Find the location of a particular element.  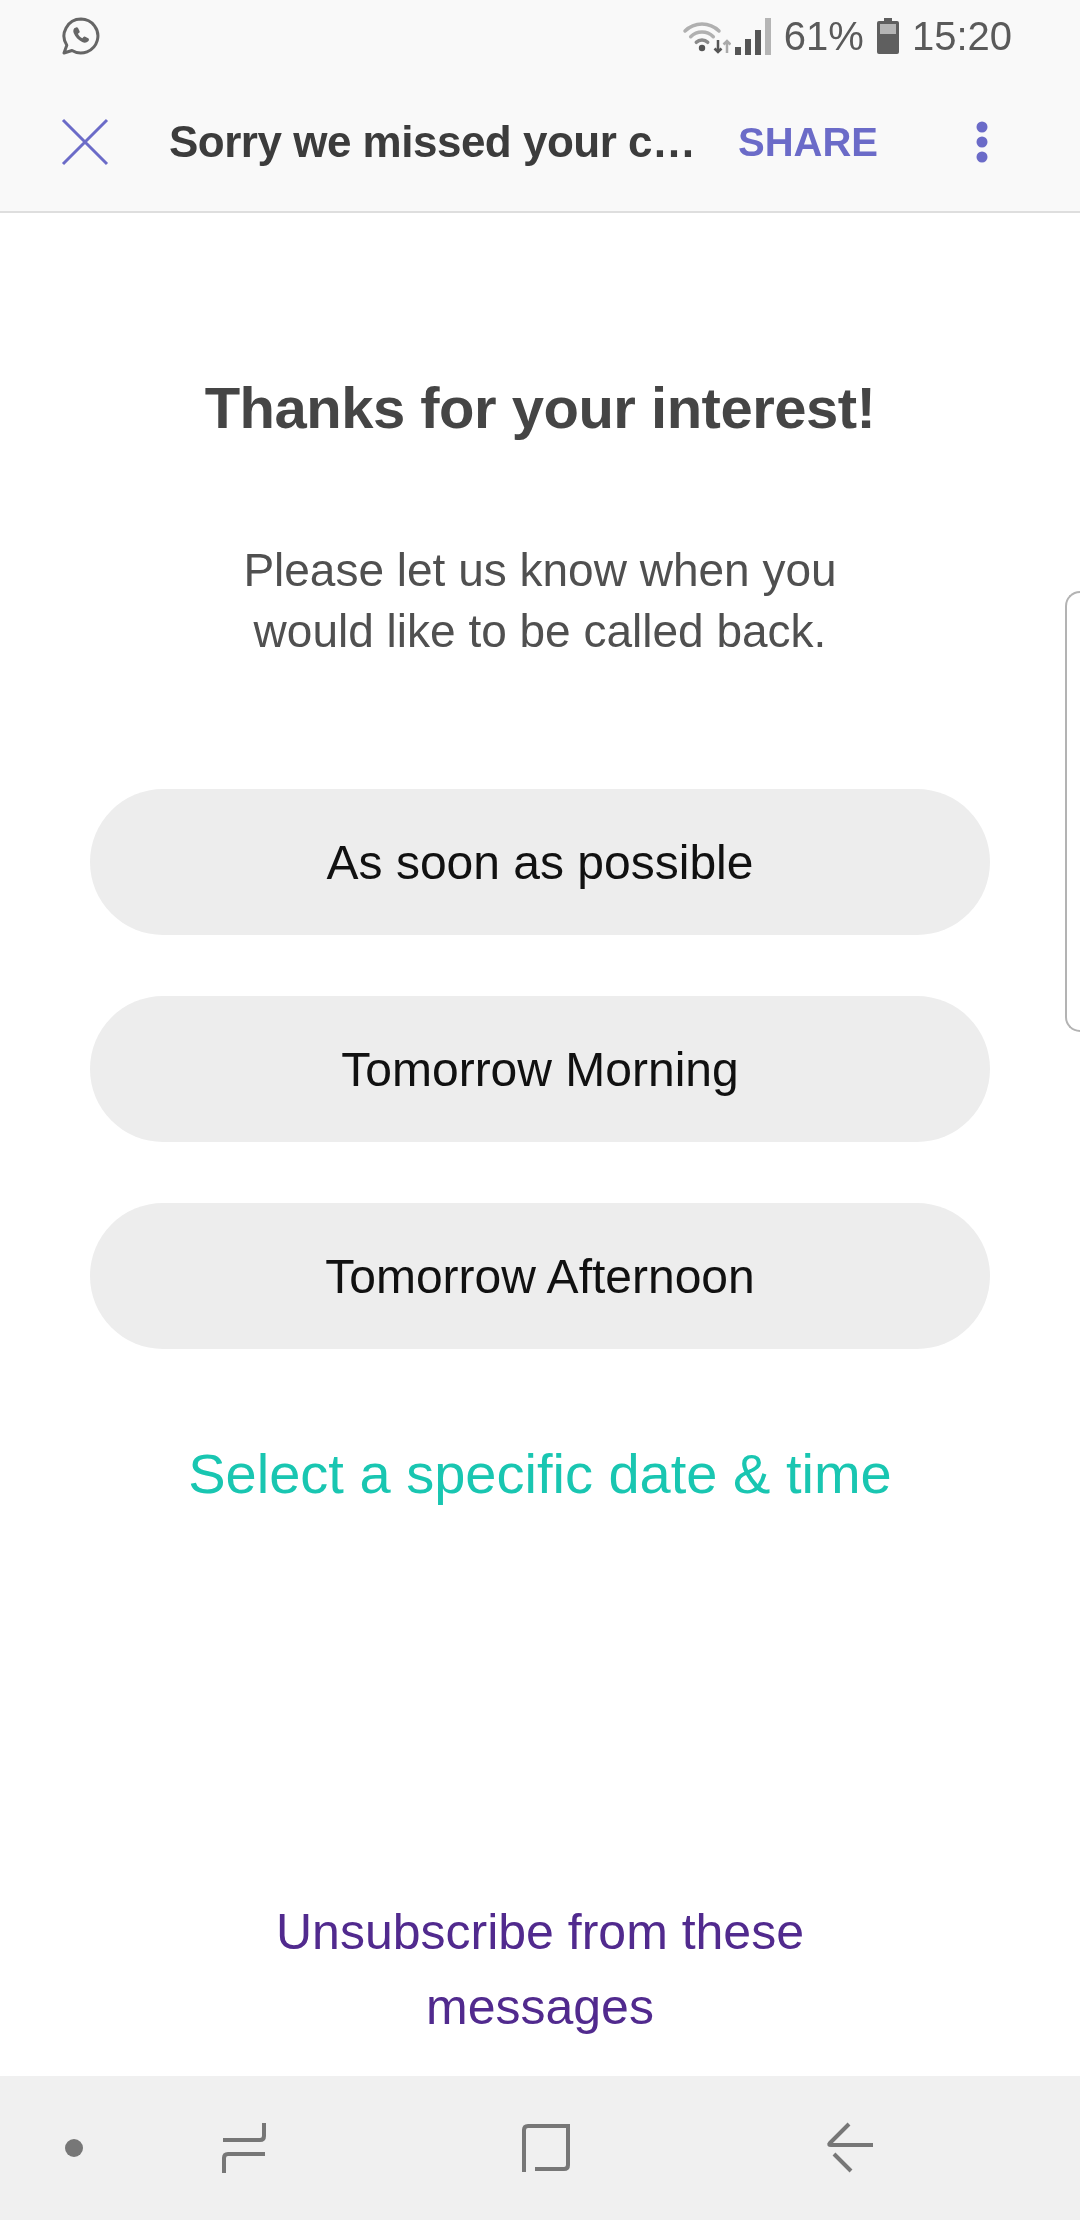

clock-time: 15:20 is located at coordinates (961, 36).